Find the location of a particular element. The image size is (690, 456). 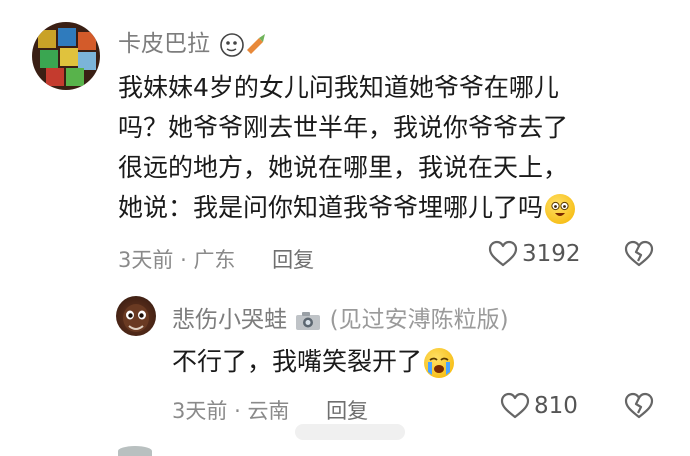

comment-text-span: 她说：我是问你知道我爷爷埋哪儿了吗 is located at coordinates (331, 207).